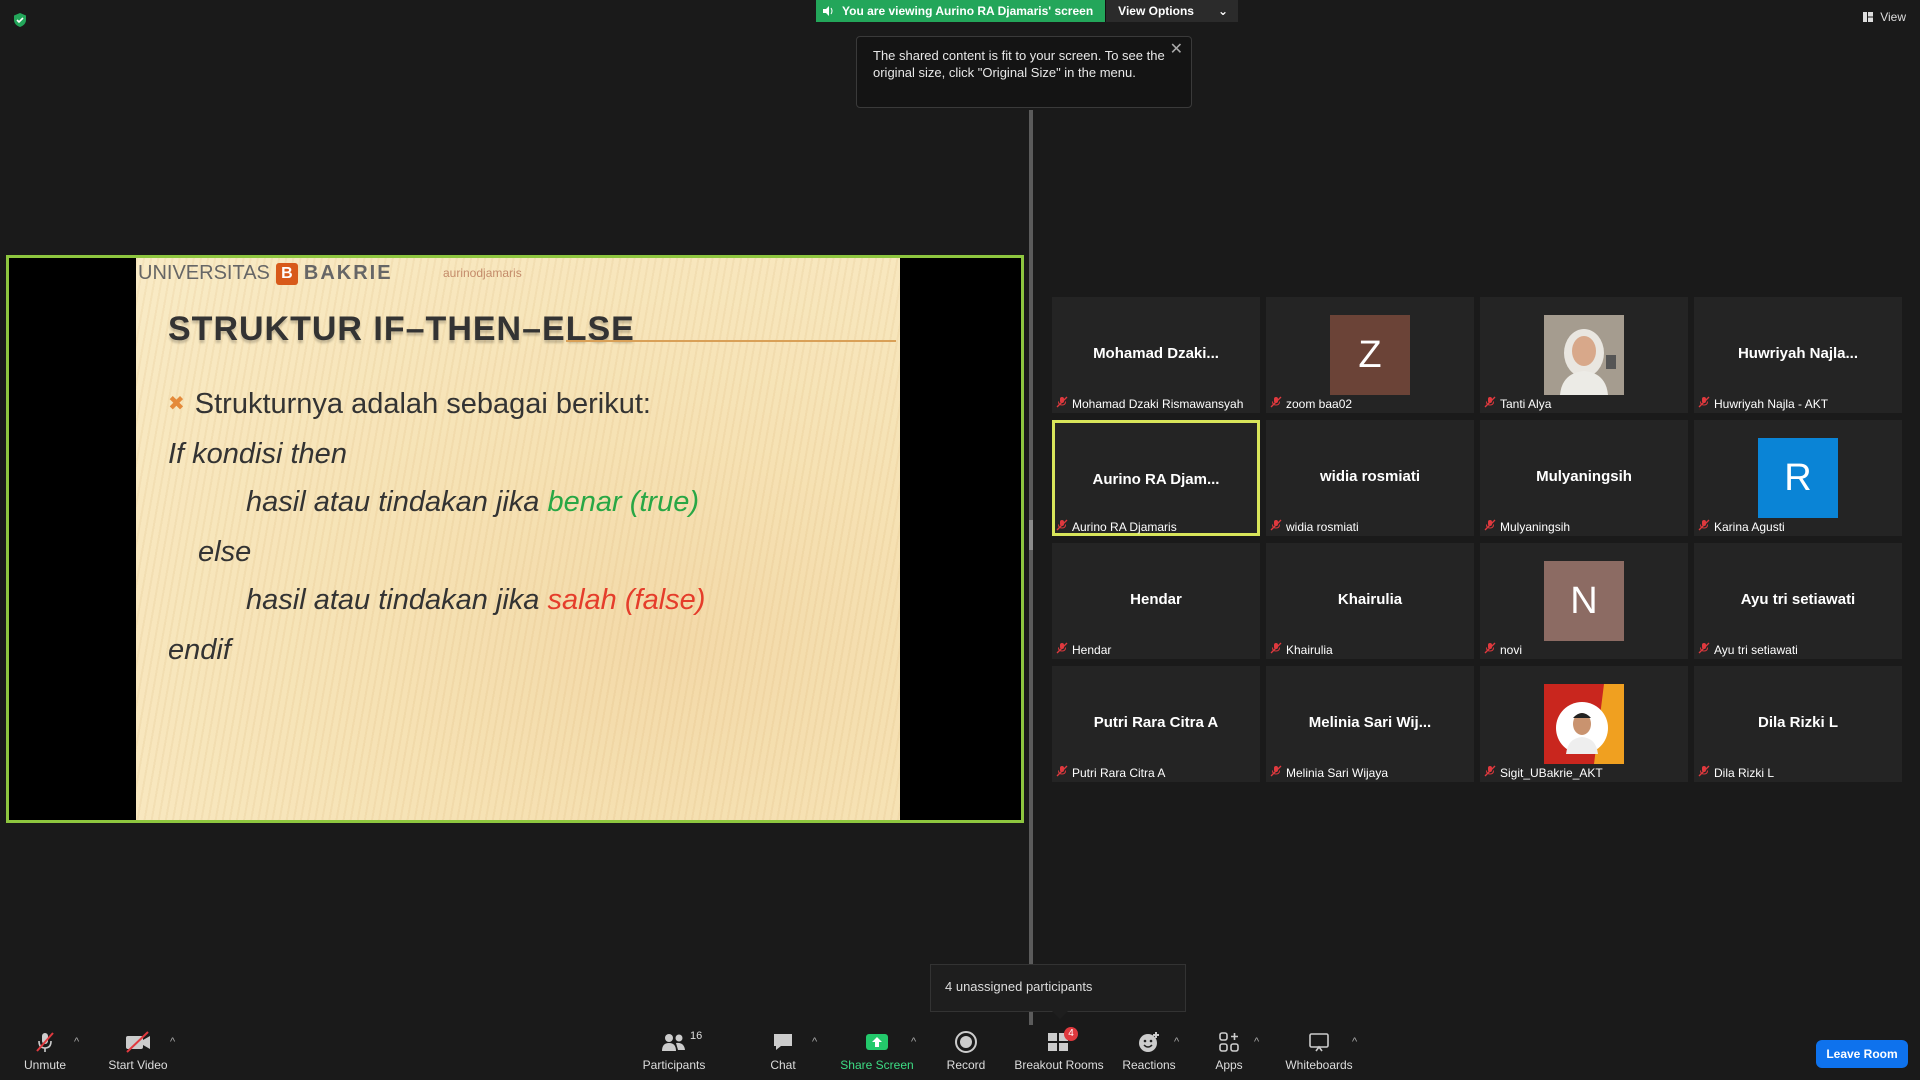 The image size is (1920, 1080). What do you see at coordinates (1031, 567) in the screenshot?
I see `split-divider` at bounding box center [1031, 567].